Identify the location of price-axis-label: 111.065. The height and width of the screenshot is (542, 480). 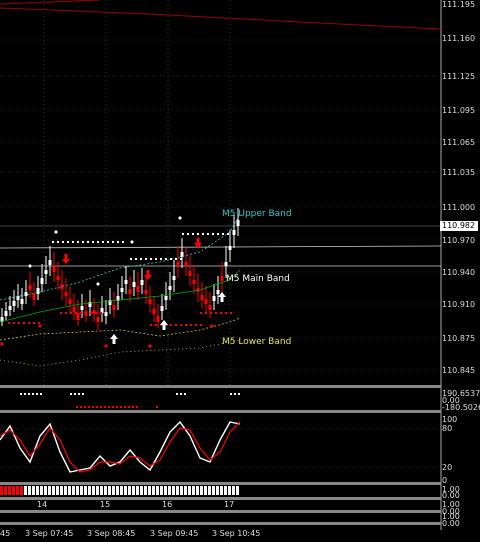
(459, 142).